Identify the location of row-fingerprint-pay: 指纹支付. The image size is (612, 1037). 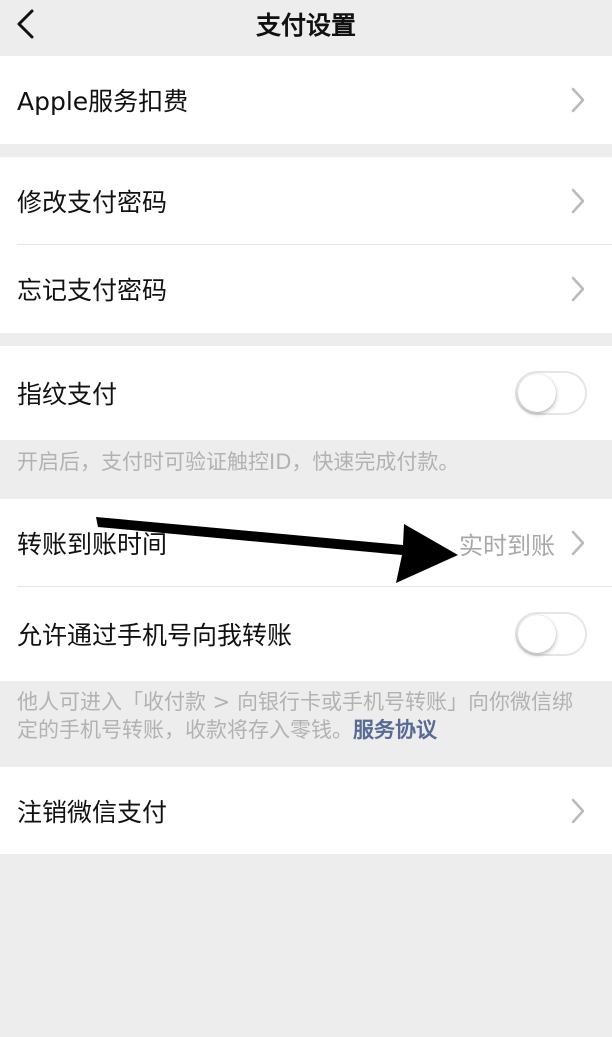
(306, 393).